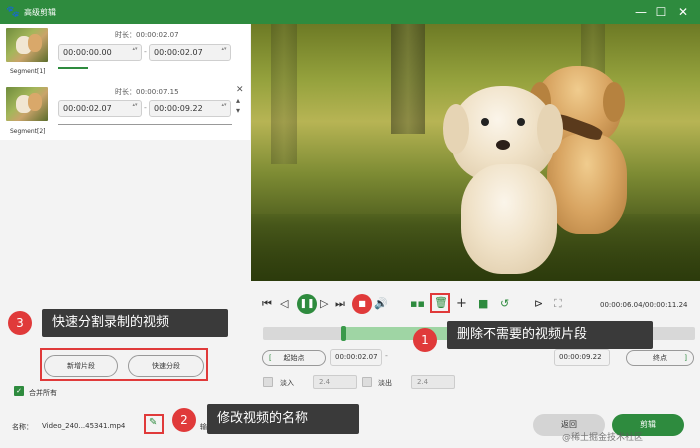 The height and width of the screenshot is (448, 700). What do you see at coordinates (582, 357) in the screenshot?
I see `trim-end-time: 00:00:09.22` at bounding box center [582, 357].